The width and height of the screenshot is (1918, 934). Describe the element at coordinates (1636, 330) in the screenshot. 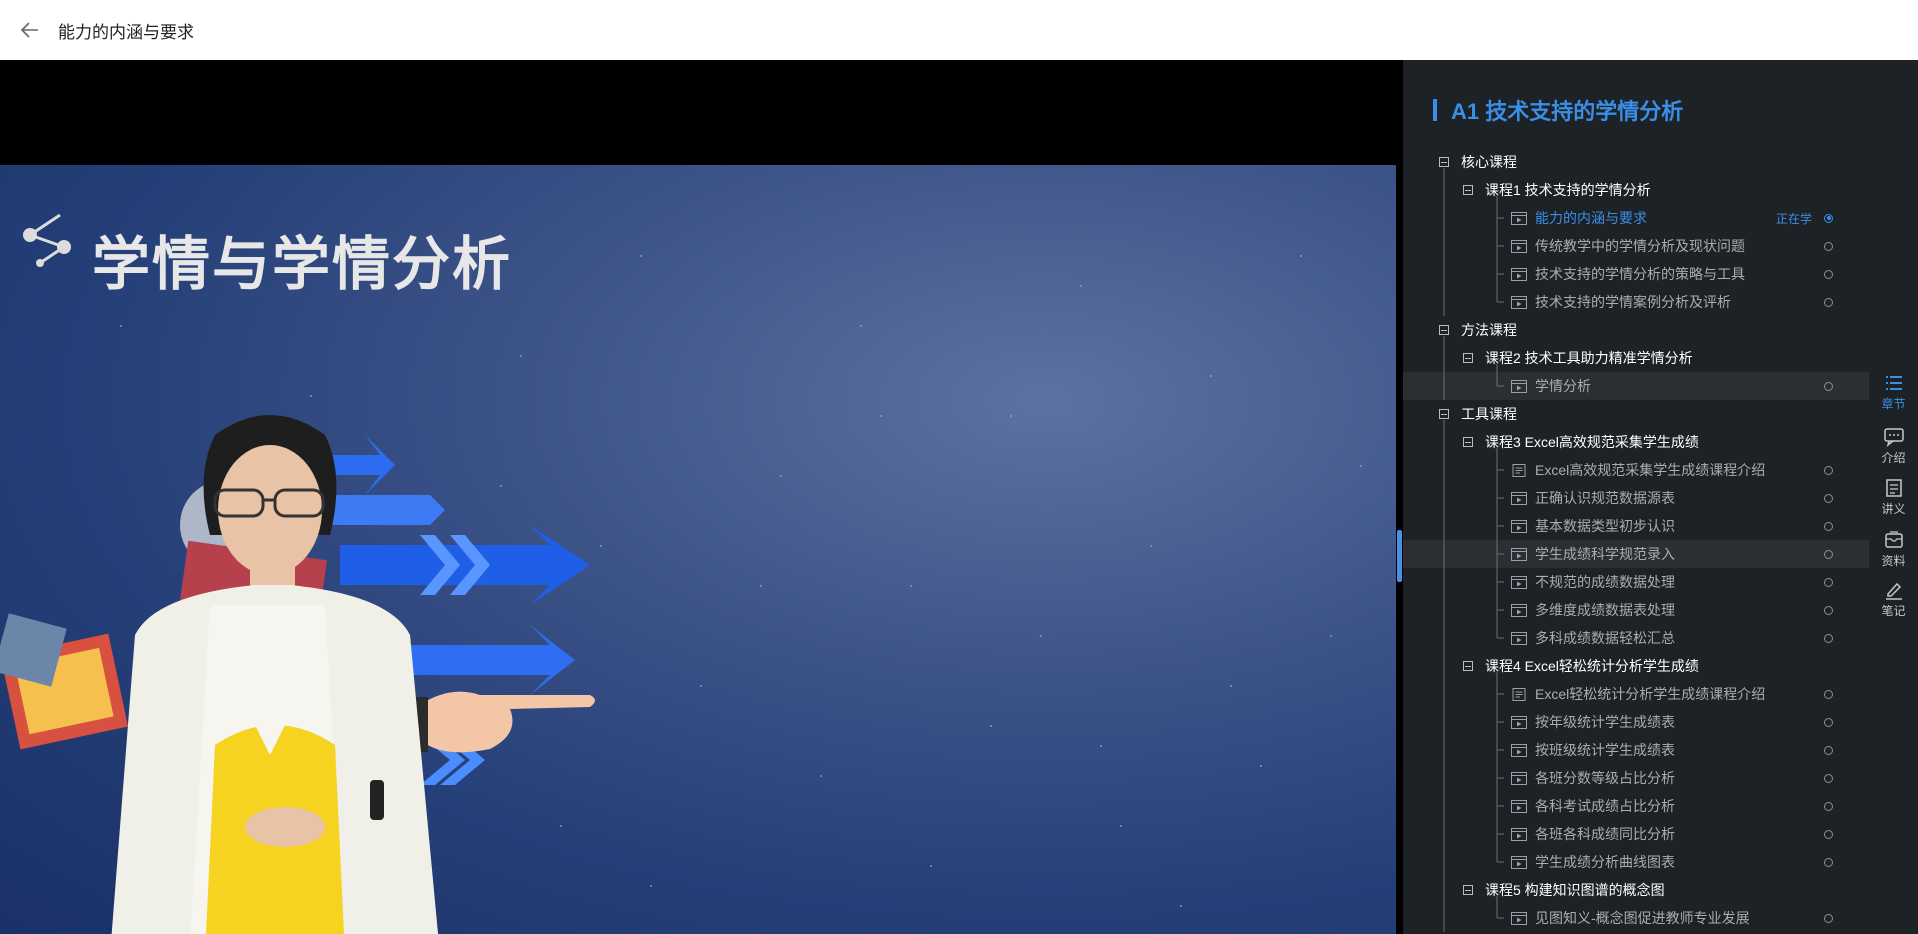

I see `tree-group: 方法课程` at that location.